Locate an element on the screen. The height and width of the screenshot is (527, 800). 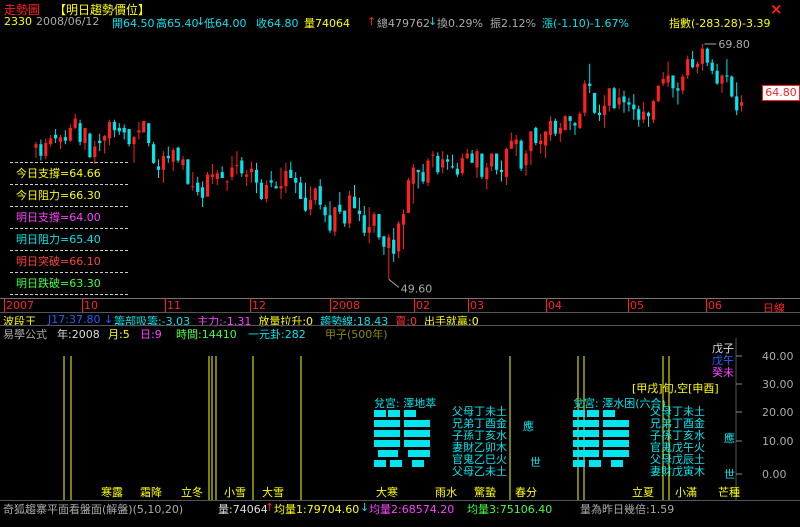
up-arrow-icon: ↑ is located at coordinates (372, 21).